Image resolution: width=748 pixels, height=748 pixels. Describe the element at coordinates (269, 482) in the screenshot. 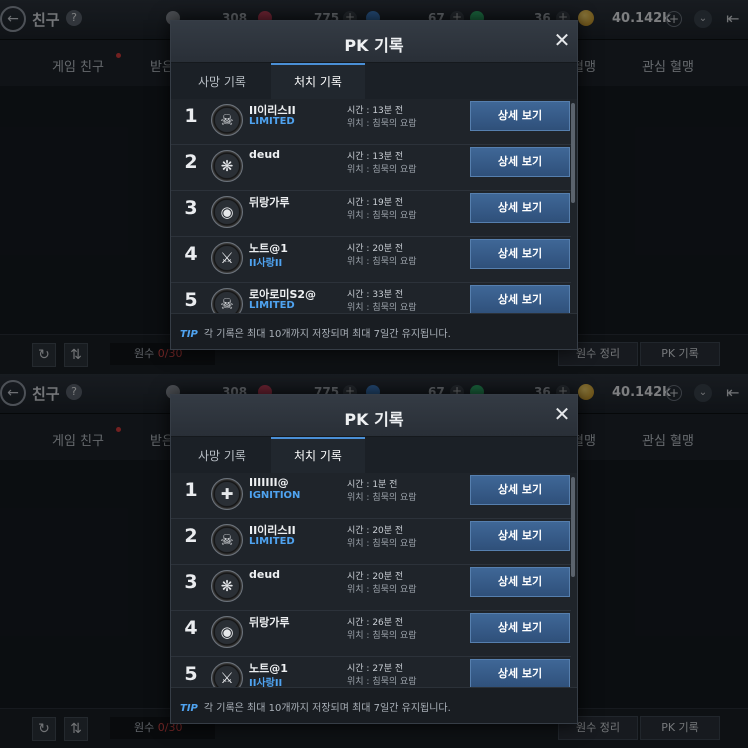

I see `player-name: IIIIIII@` at that location.